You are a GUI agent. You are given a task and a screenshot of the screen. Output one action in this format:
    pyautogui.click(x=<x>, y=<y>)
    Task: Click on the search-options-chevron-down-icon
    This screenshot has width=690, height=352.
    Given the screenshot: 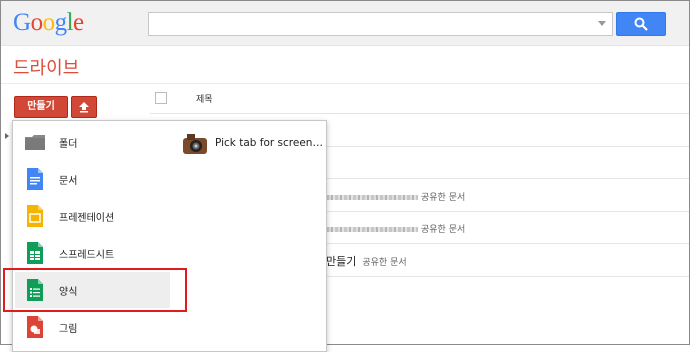 What is the action you would take?
    pyautogui.click(x=602, y=23)
    